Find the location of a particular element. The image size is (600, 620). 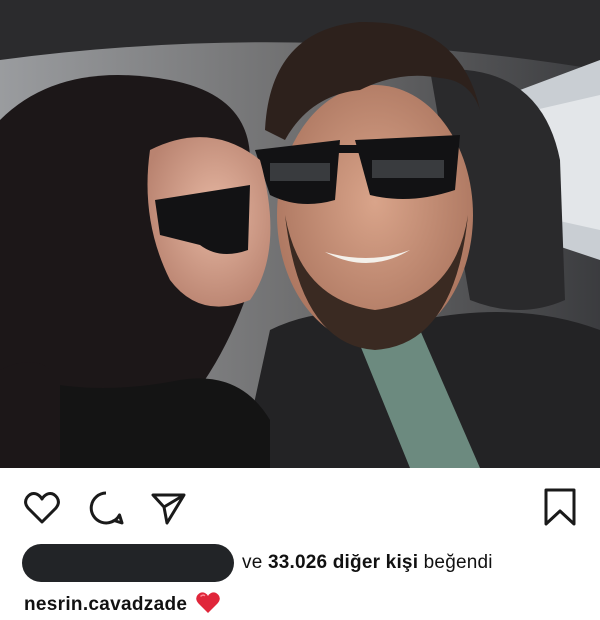

red-heart-icon is located at coordinates (208, 605).